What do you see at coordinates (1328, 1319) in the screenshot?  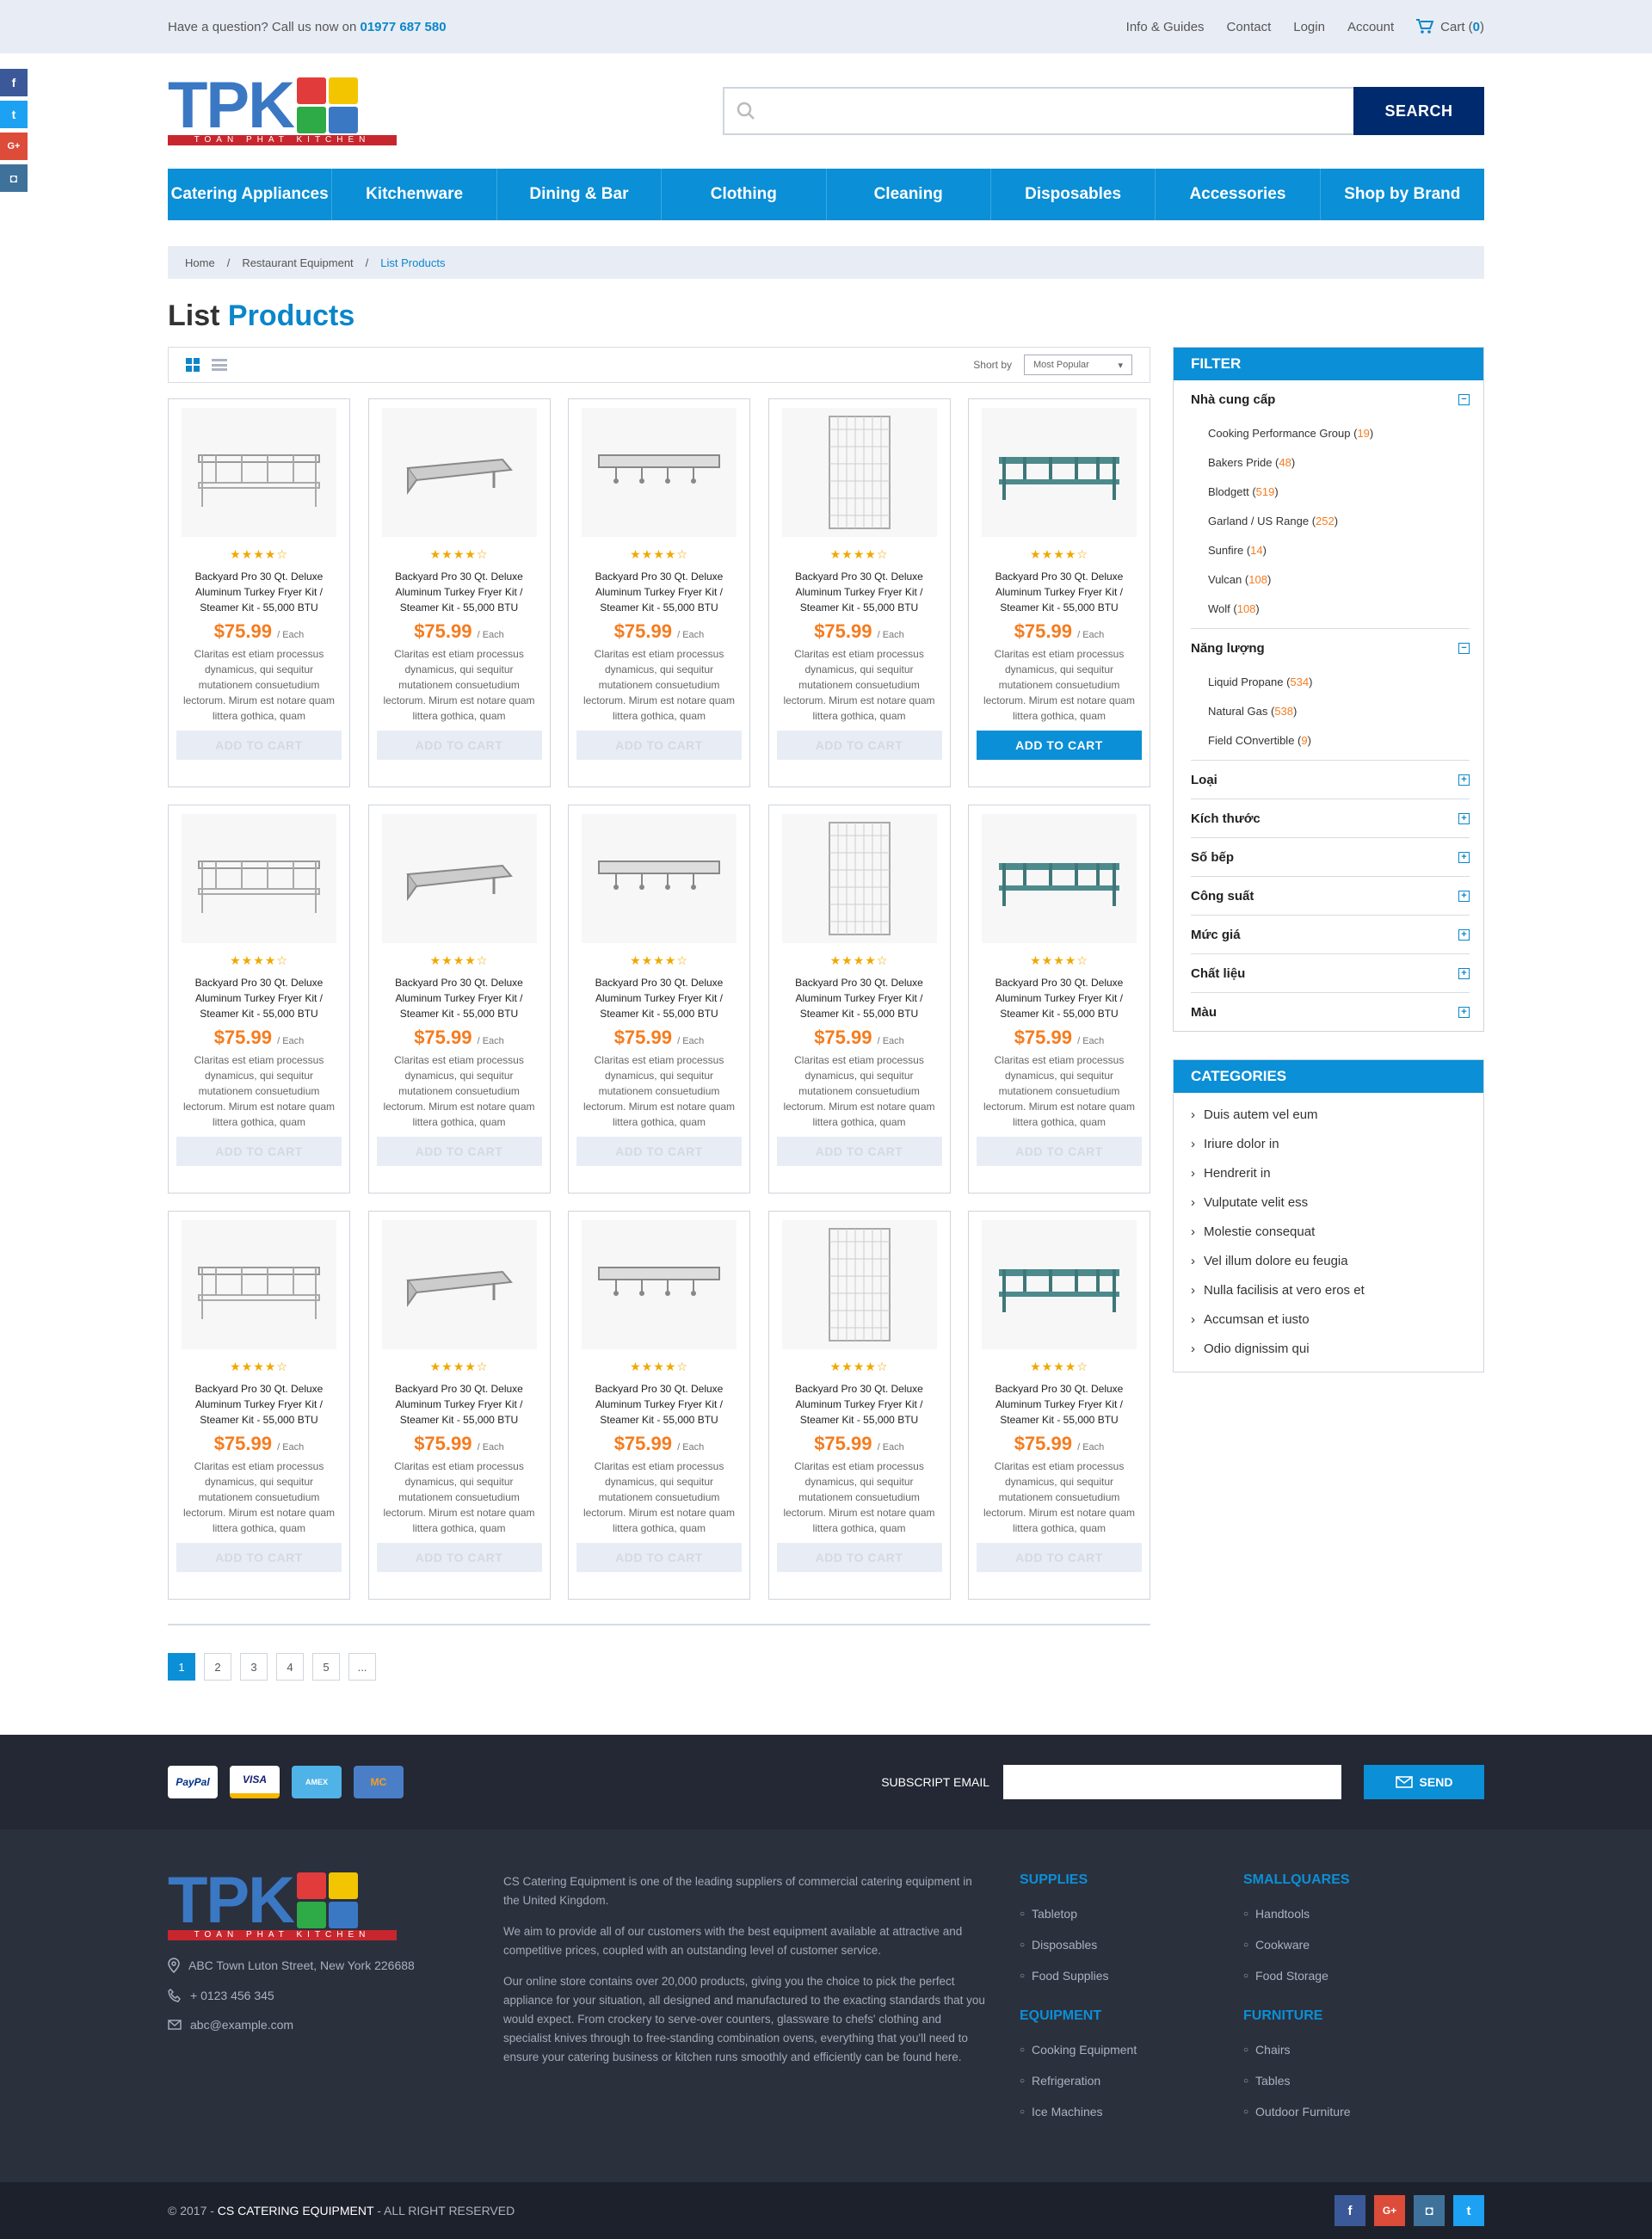 I see `category-item: › Accumsan et iusto` at bounding box center [1328, 1319].